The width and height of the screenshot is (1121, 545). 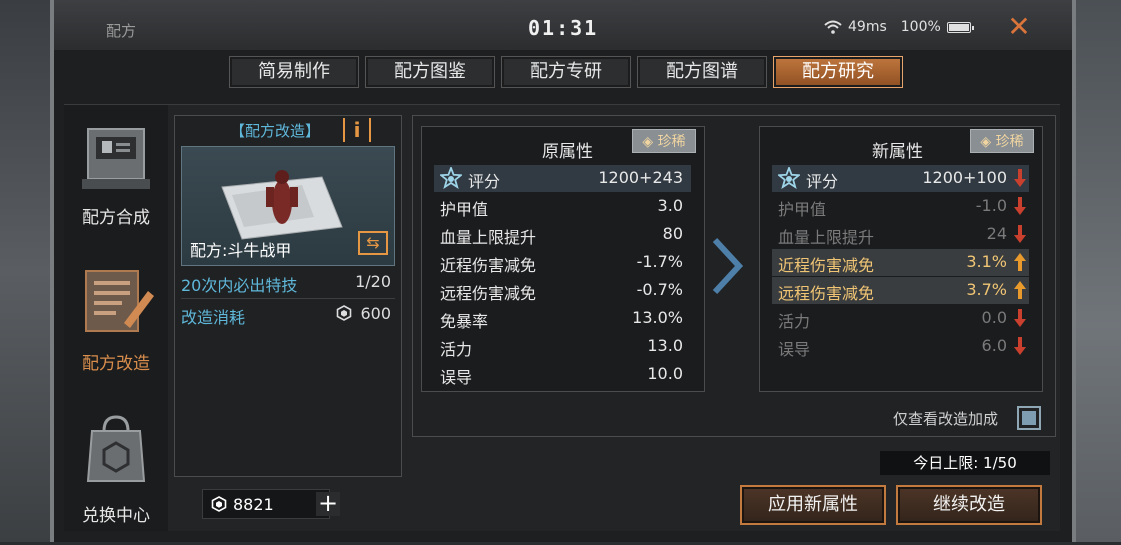 I want to click on attribute-value: 3.7%, so click(x=986, y=289).